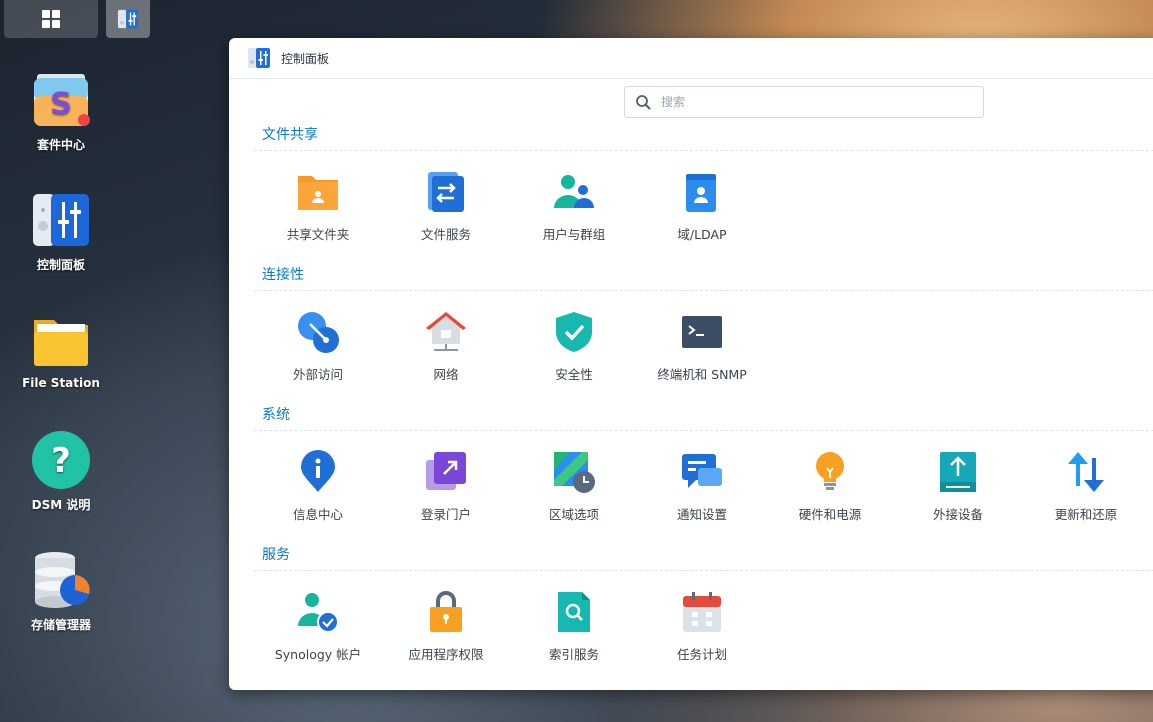 The width and height of the screenshot is (1153, 722). I want to click on item-label: 终端机和 SNMP, so click(702, 374).